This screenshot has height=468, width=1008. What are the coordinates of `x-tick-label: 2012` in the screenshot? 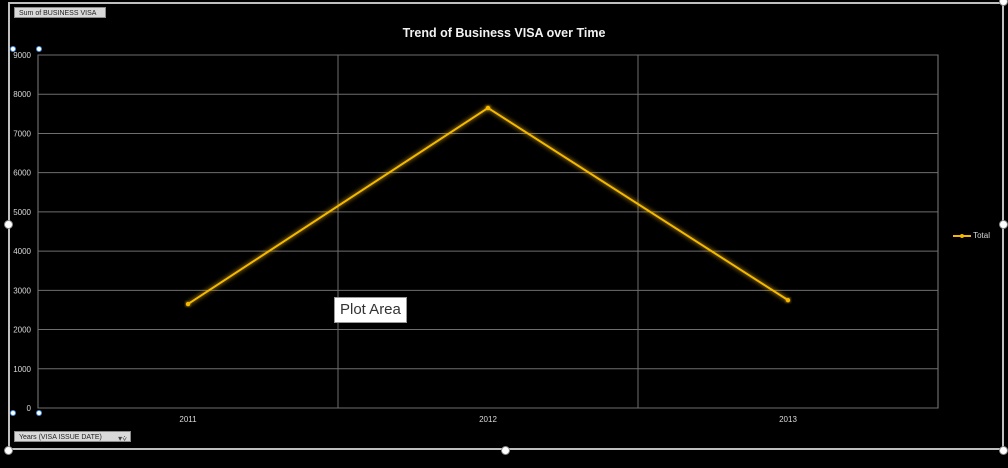 It's located at (488, 419).